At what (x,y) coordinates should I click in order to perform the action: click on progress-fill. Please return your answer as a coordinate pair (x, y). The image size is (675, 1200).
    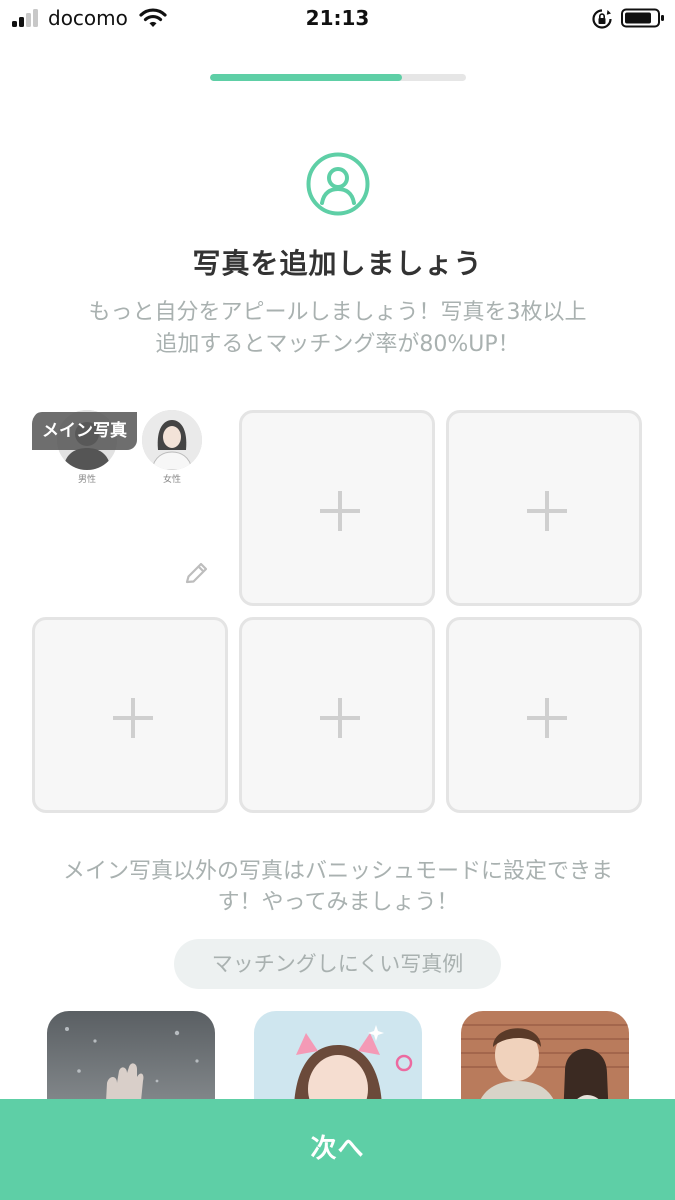
    Looking at the image, I should click on (306, 77).